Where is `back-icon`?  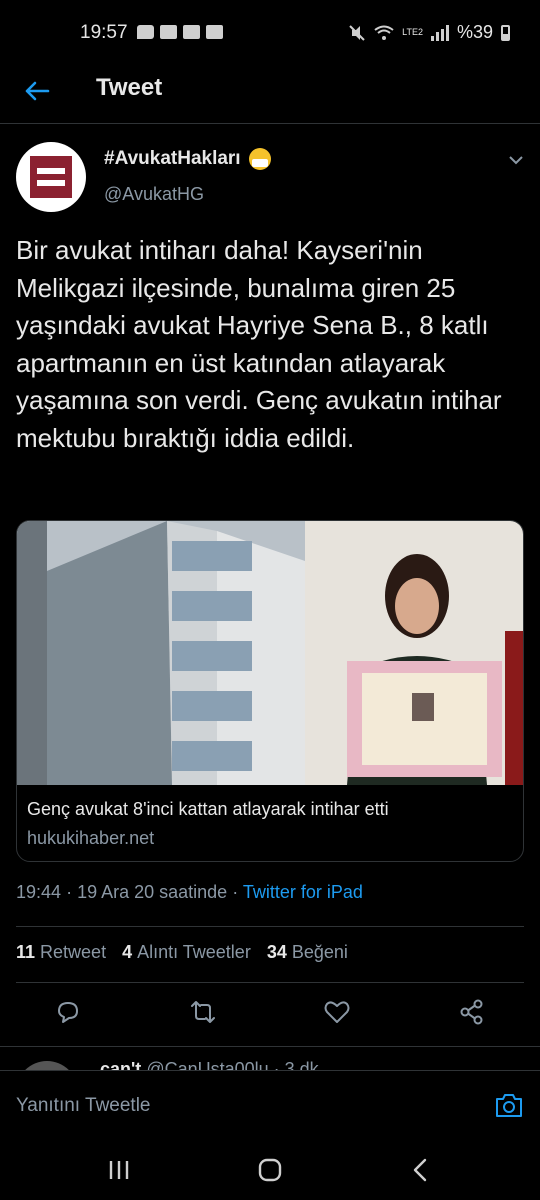 back-icon is located at coordinates (421, 1170).